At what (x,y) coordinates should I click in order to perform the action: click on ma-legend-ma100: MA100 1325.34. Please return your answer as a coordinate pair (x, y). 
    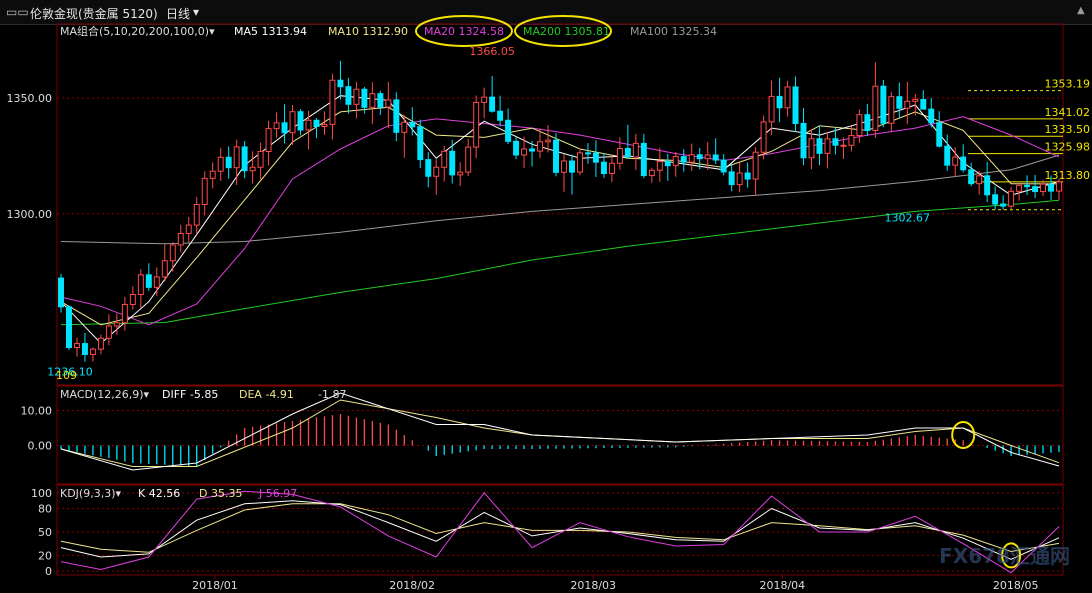
    Looking at the image, I should click on (673, 31).